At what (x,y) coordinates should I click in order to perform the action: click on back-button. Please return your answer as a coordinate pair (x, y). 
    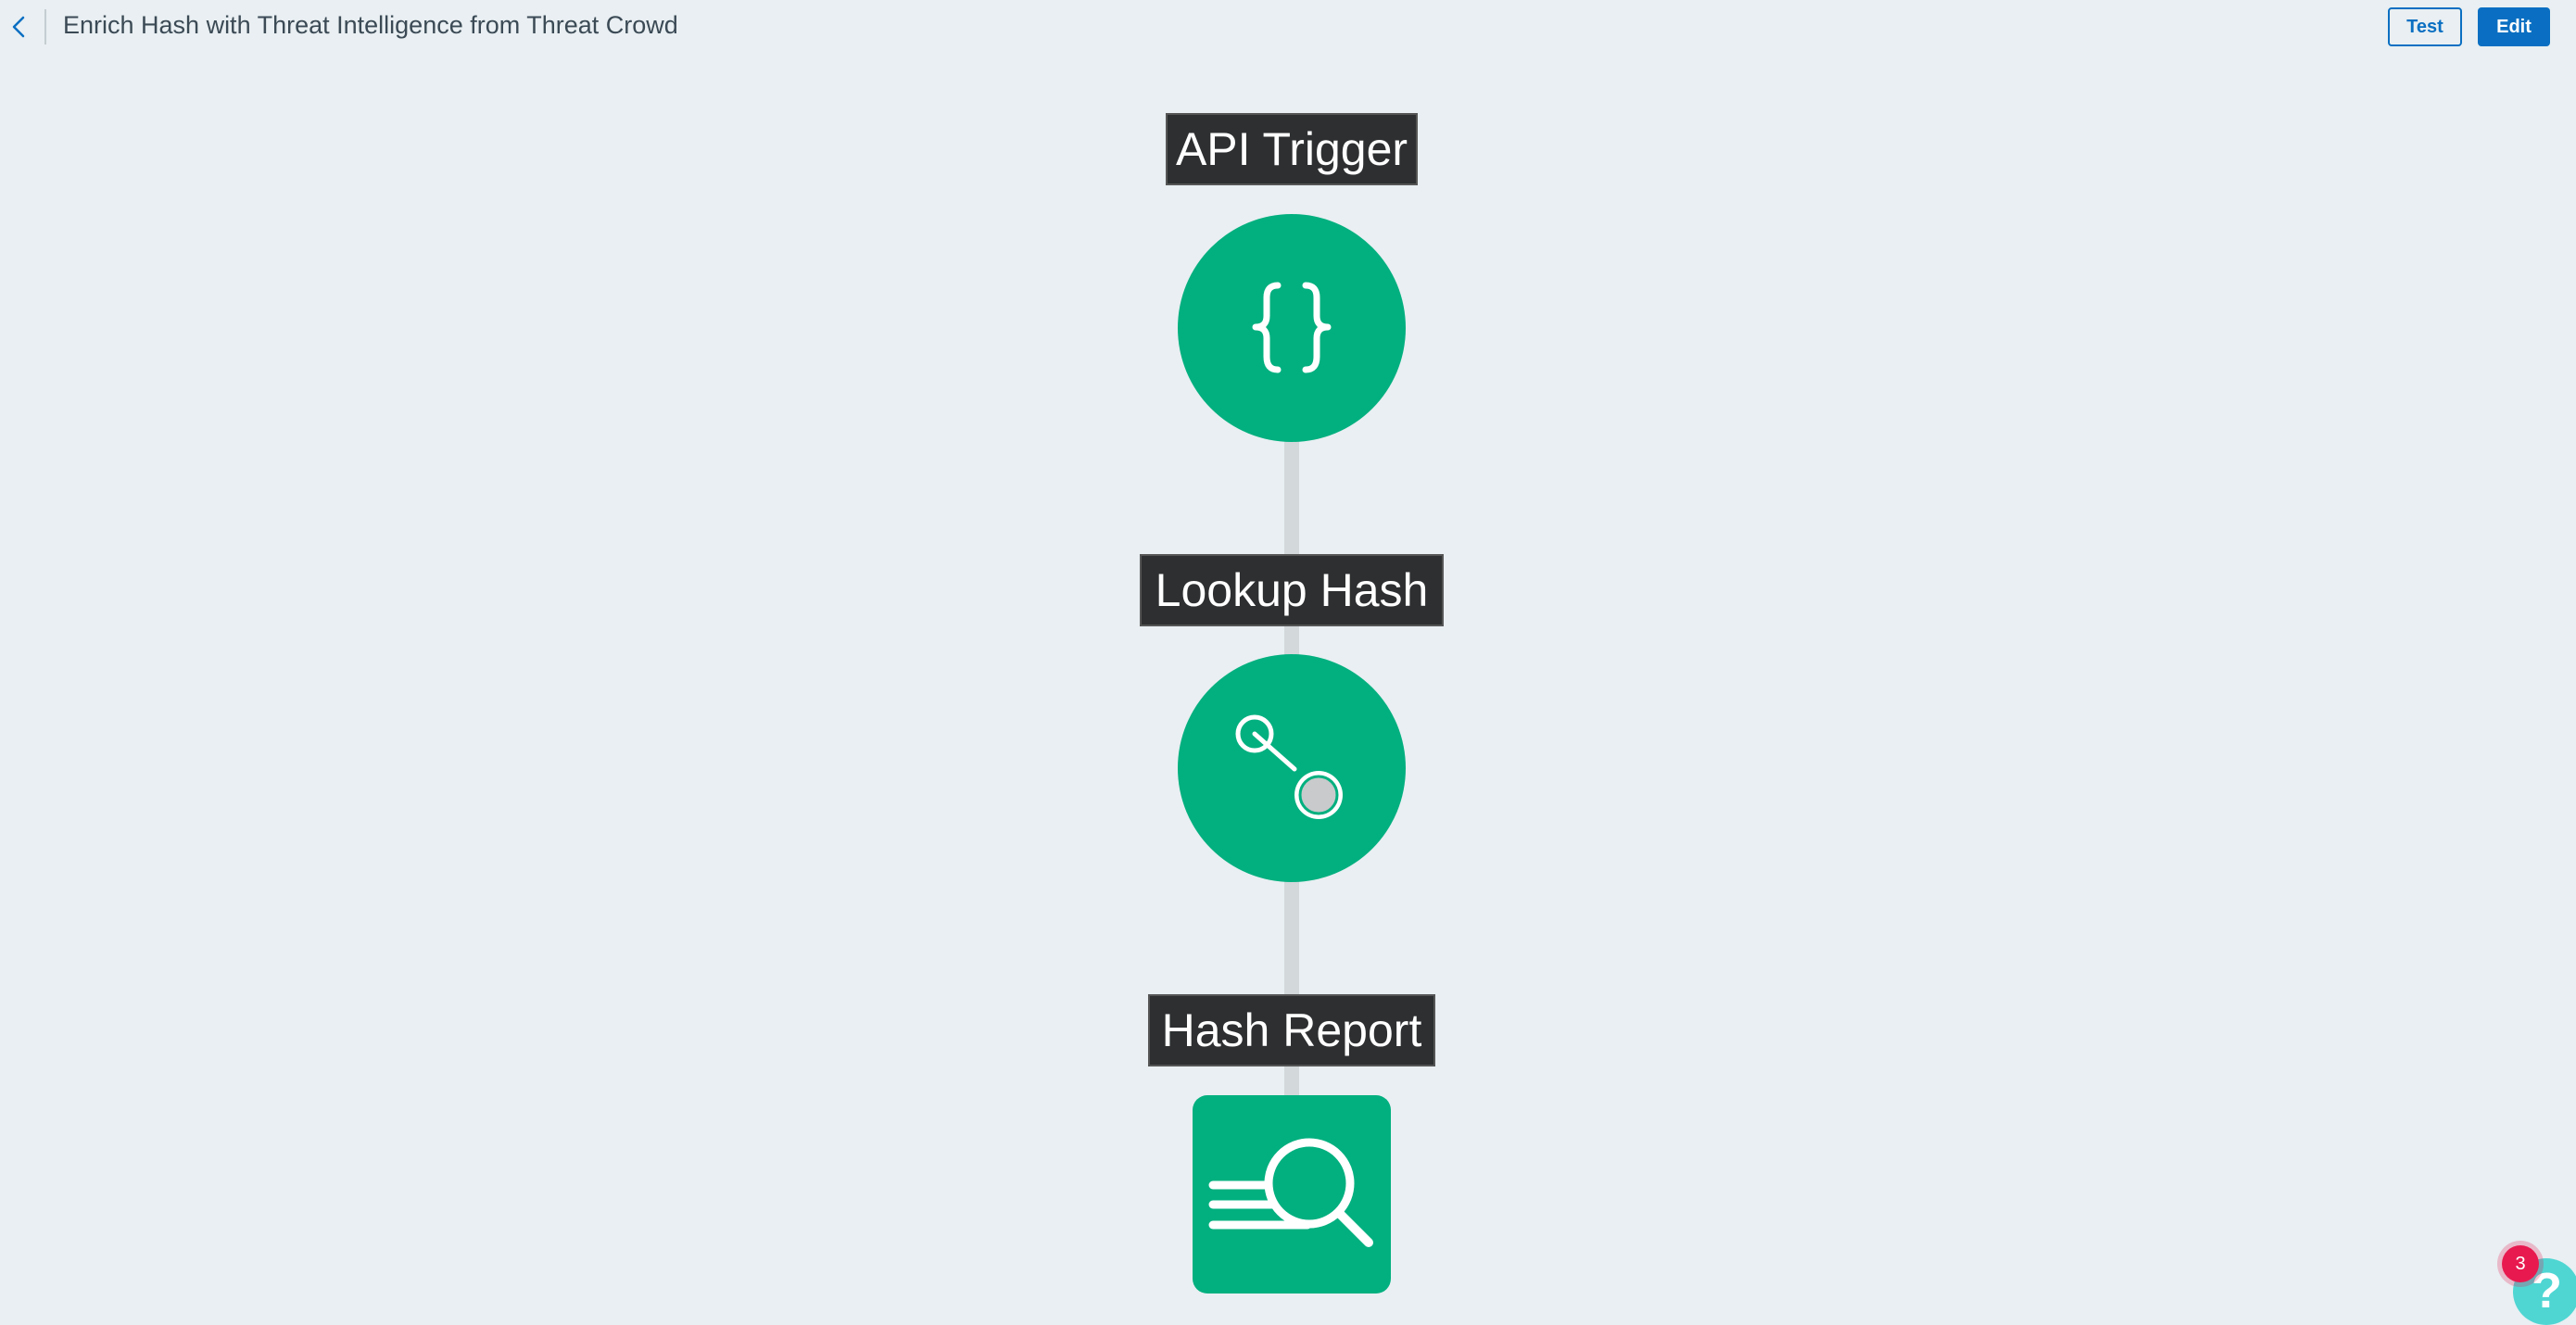
    Looking at the image, I should click on (19, 27).